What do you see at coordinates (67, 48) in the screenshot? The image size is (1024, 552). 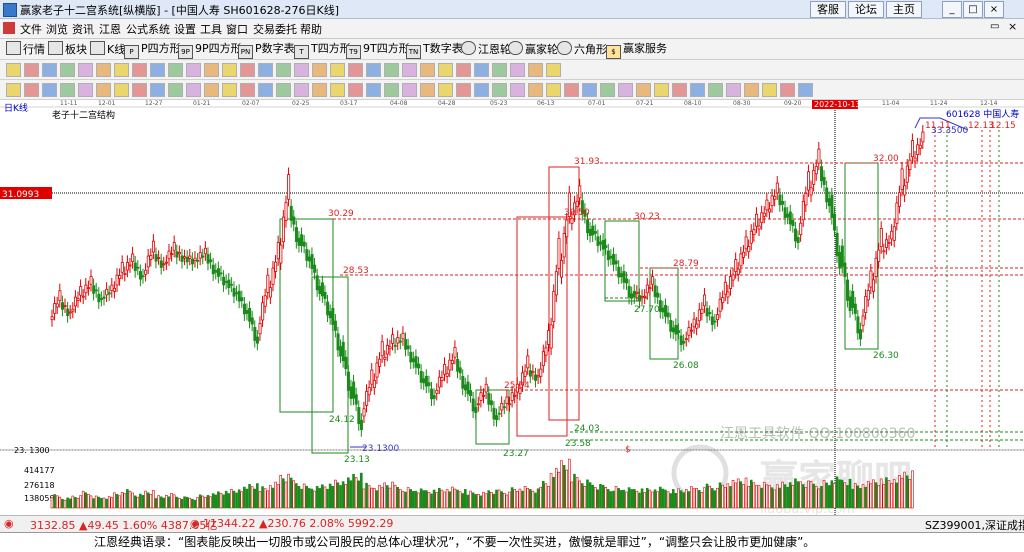 I see `toolbar-sector: 板块` at bounding box center [67, 48].